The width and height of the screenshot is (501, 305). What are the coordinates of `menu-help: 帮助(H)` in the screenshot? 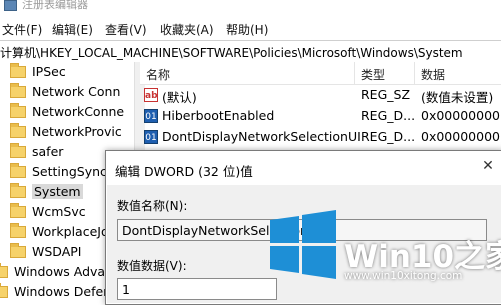 It's located at (247, 29).